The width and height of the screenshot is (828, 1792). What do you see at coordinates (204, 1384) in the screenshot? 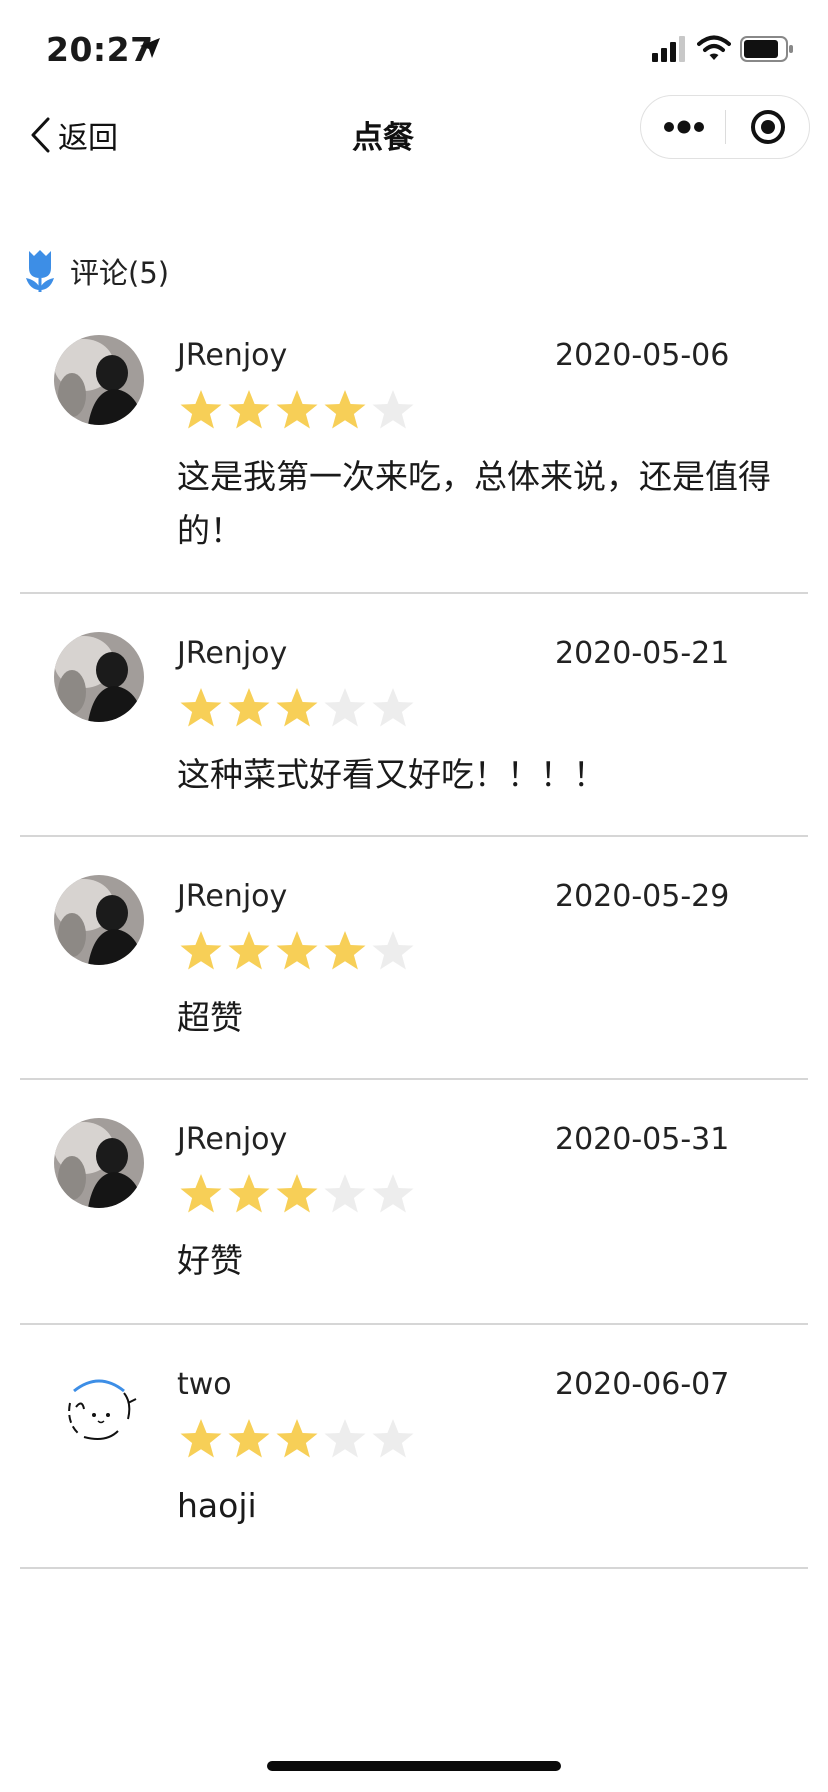
I see `user-name: two` at bounding box center [204, 1384].